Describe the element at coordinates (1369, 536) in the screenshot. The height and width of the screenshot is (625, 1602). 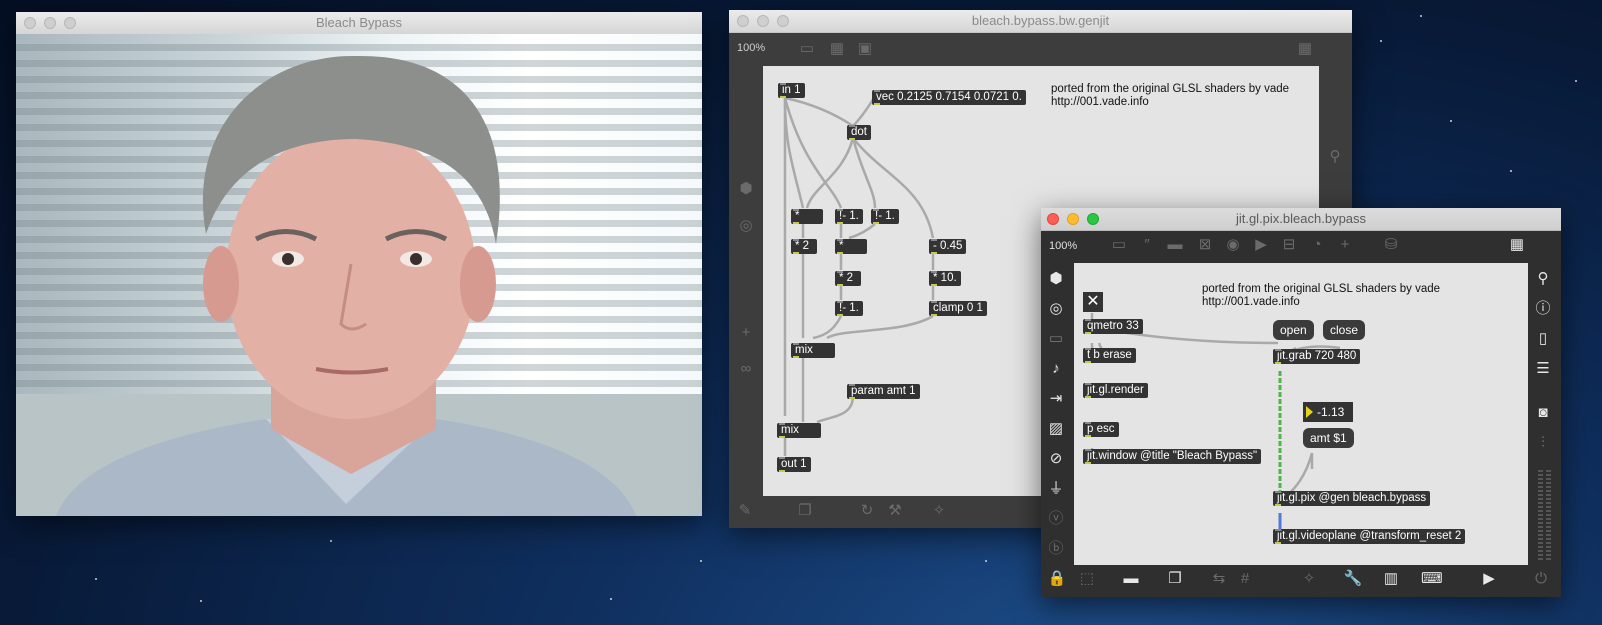
I see `object-jit-gl-videoplane: jit.gl.videoplane @transform_reset 2` at that location.